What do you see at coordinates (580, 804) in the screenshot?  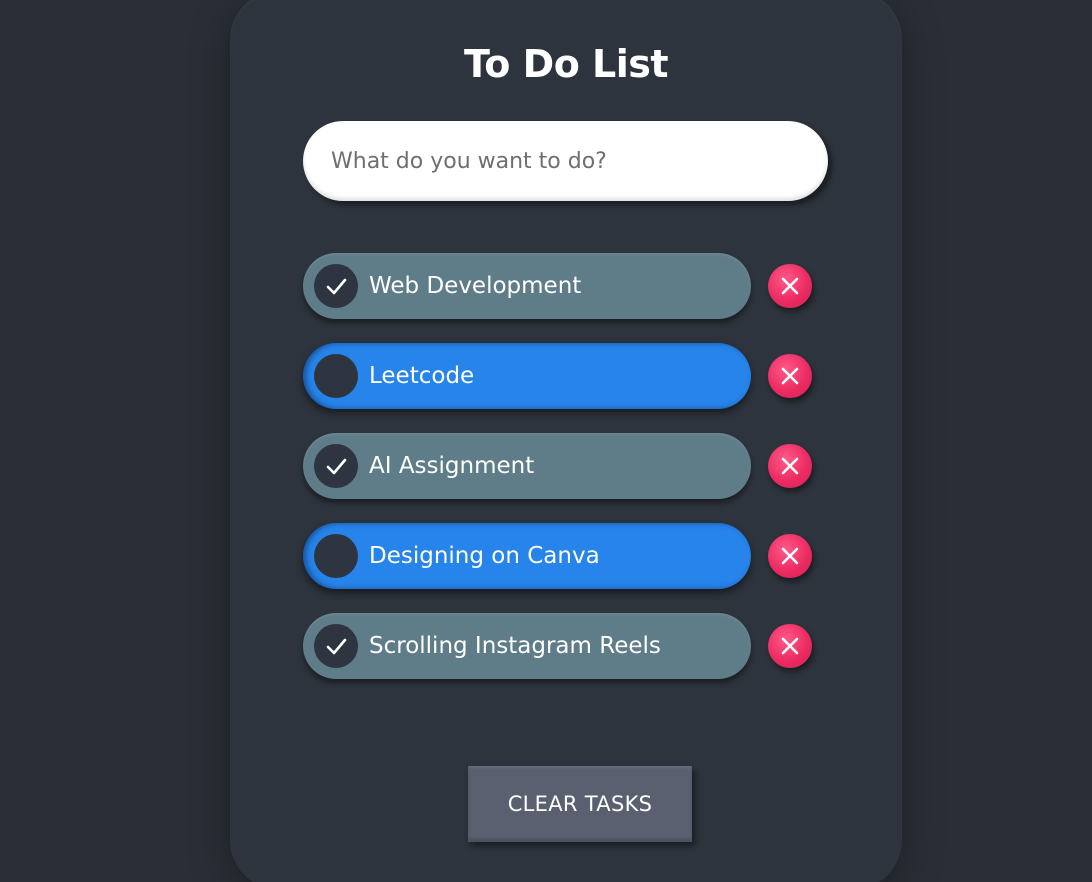 I see `clear-tasks-button: CLEAR TASKS` at bounding box center [580, 804].